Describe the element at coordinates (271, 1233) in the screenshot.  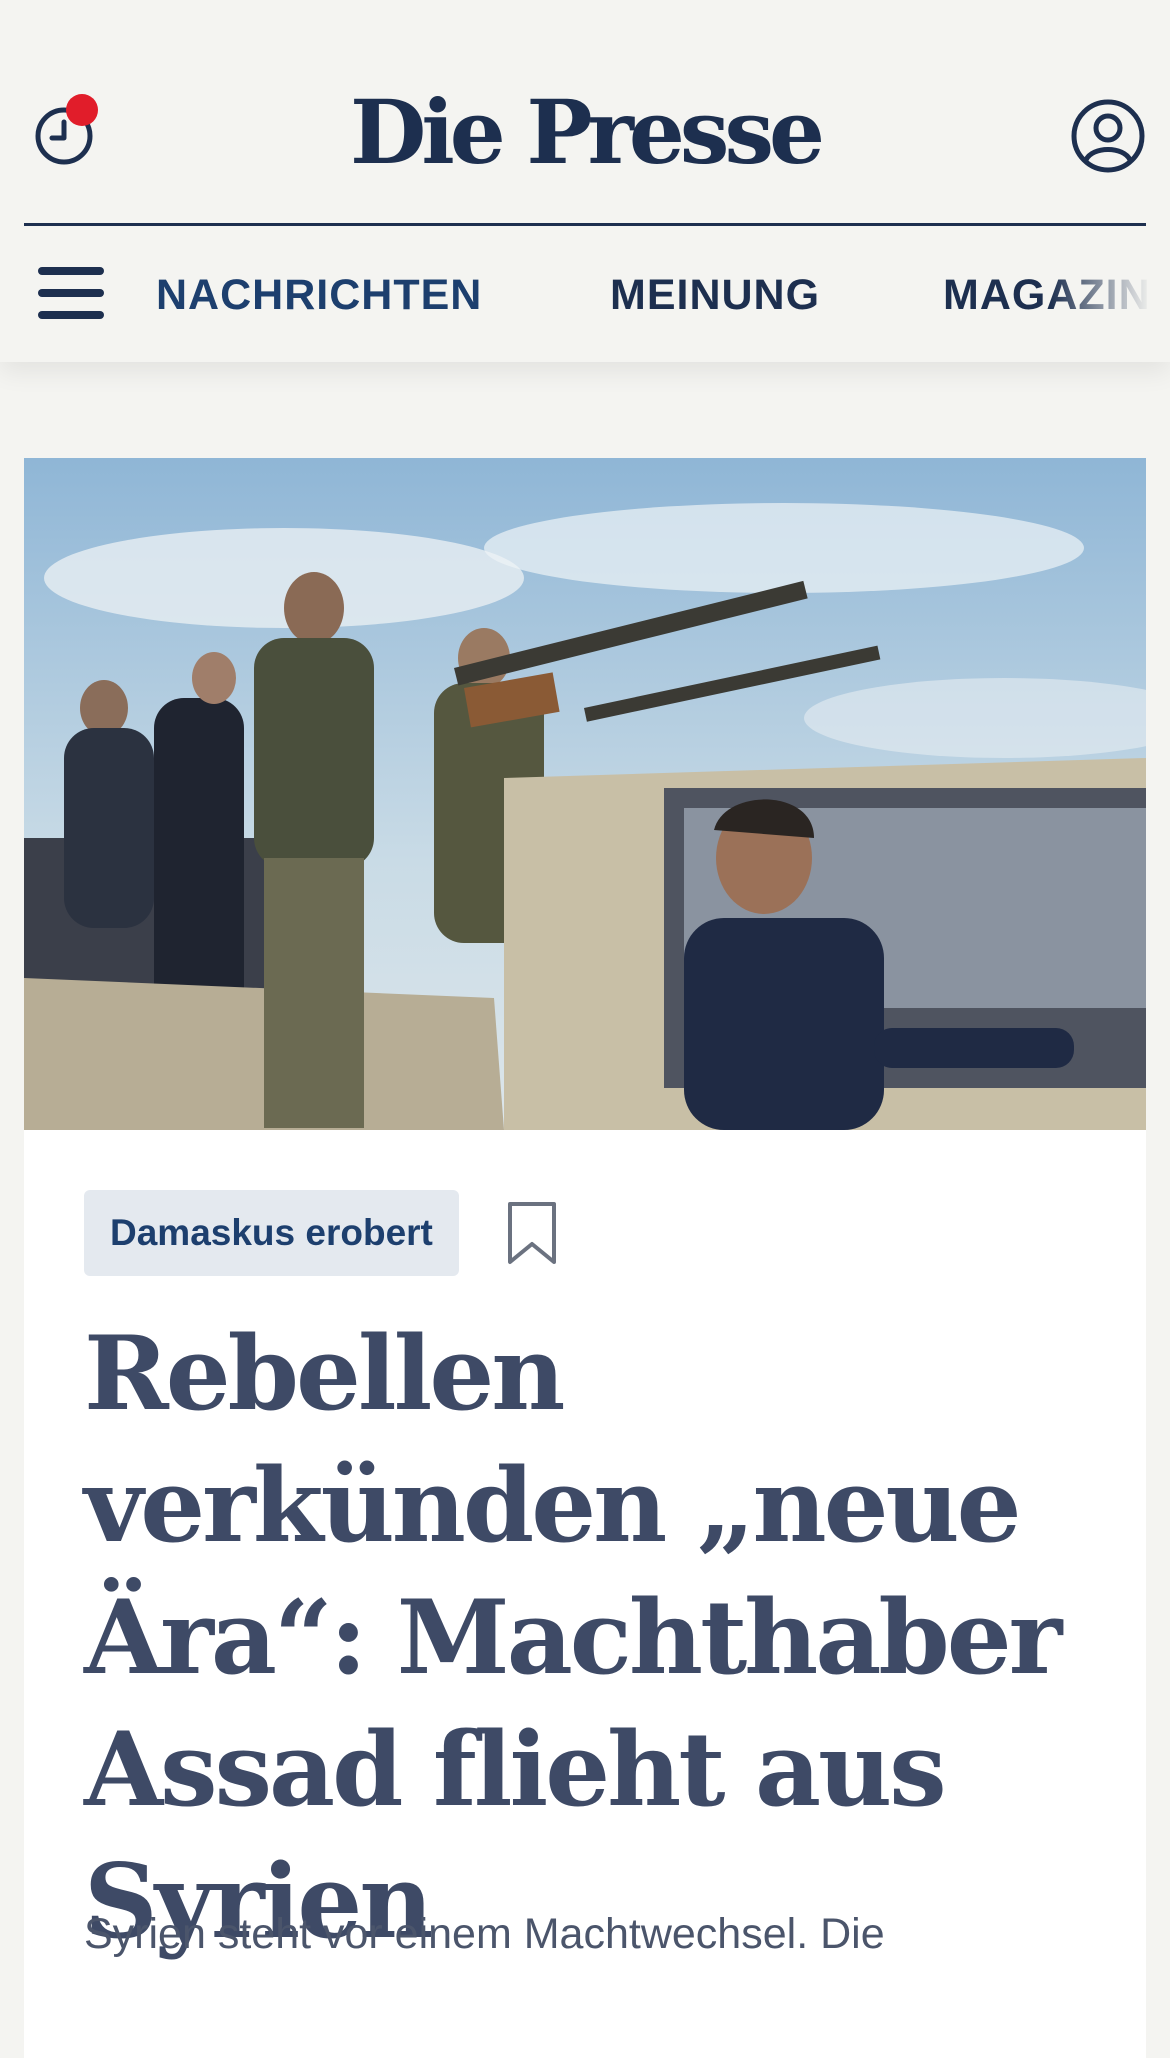
I see `topic-tag: Damaskus erobert` at that location.